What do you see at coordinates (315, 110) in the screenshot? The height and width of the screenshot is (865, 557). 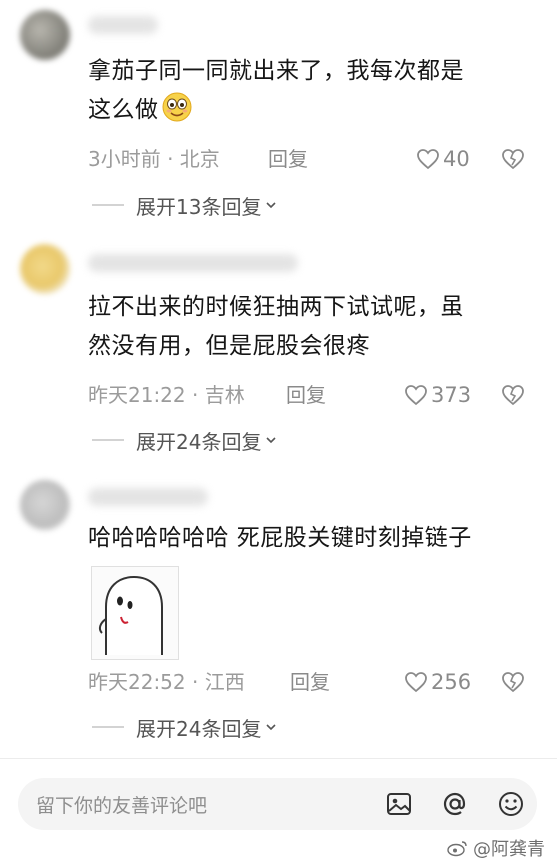 I see `comment-text-line: 这么做` at bounding box center [315, 110].